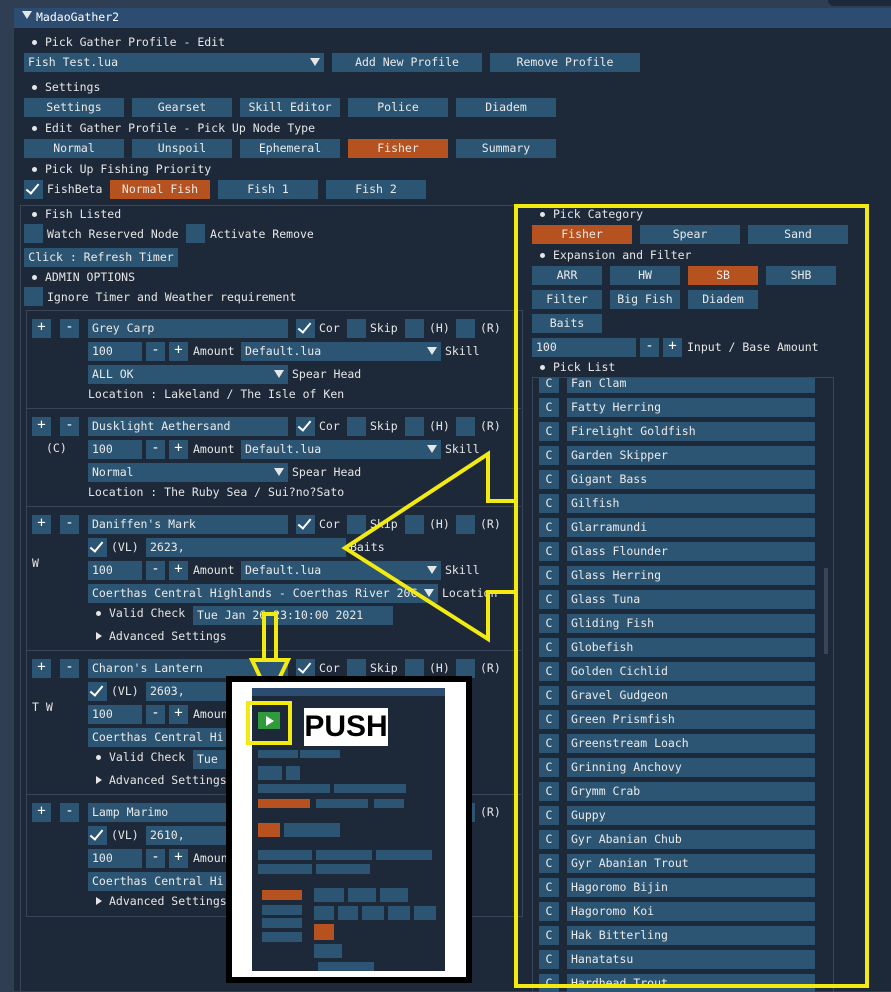 This screenshot has width=891, height=992. What do you see at coordinates (429, 546) in the screenshot?
I see `left-arrow-annotation` at bounding box center [429, 546].